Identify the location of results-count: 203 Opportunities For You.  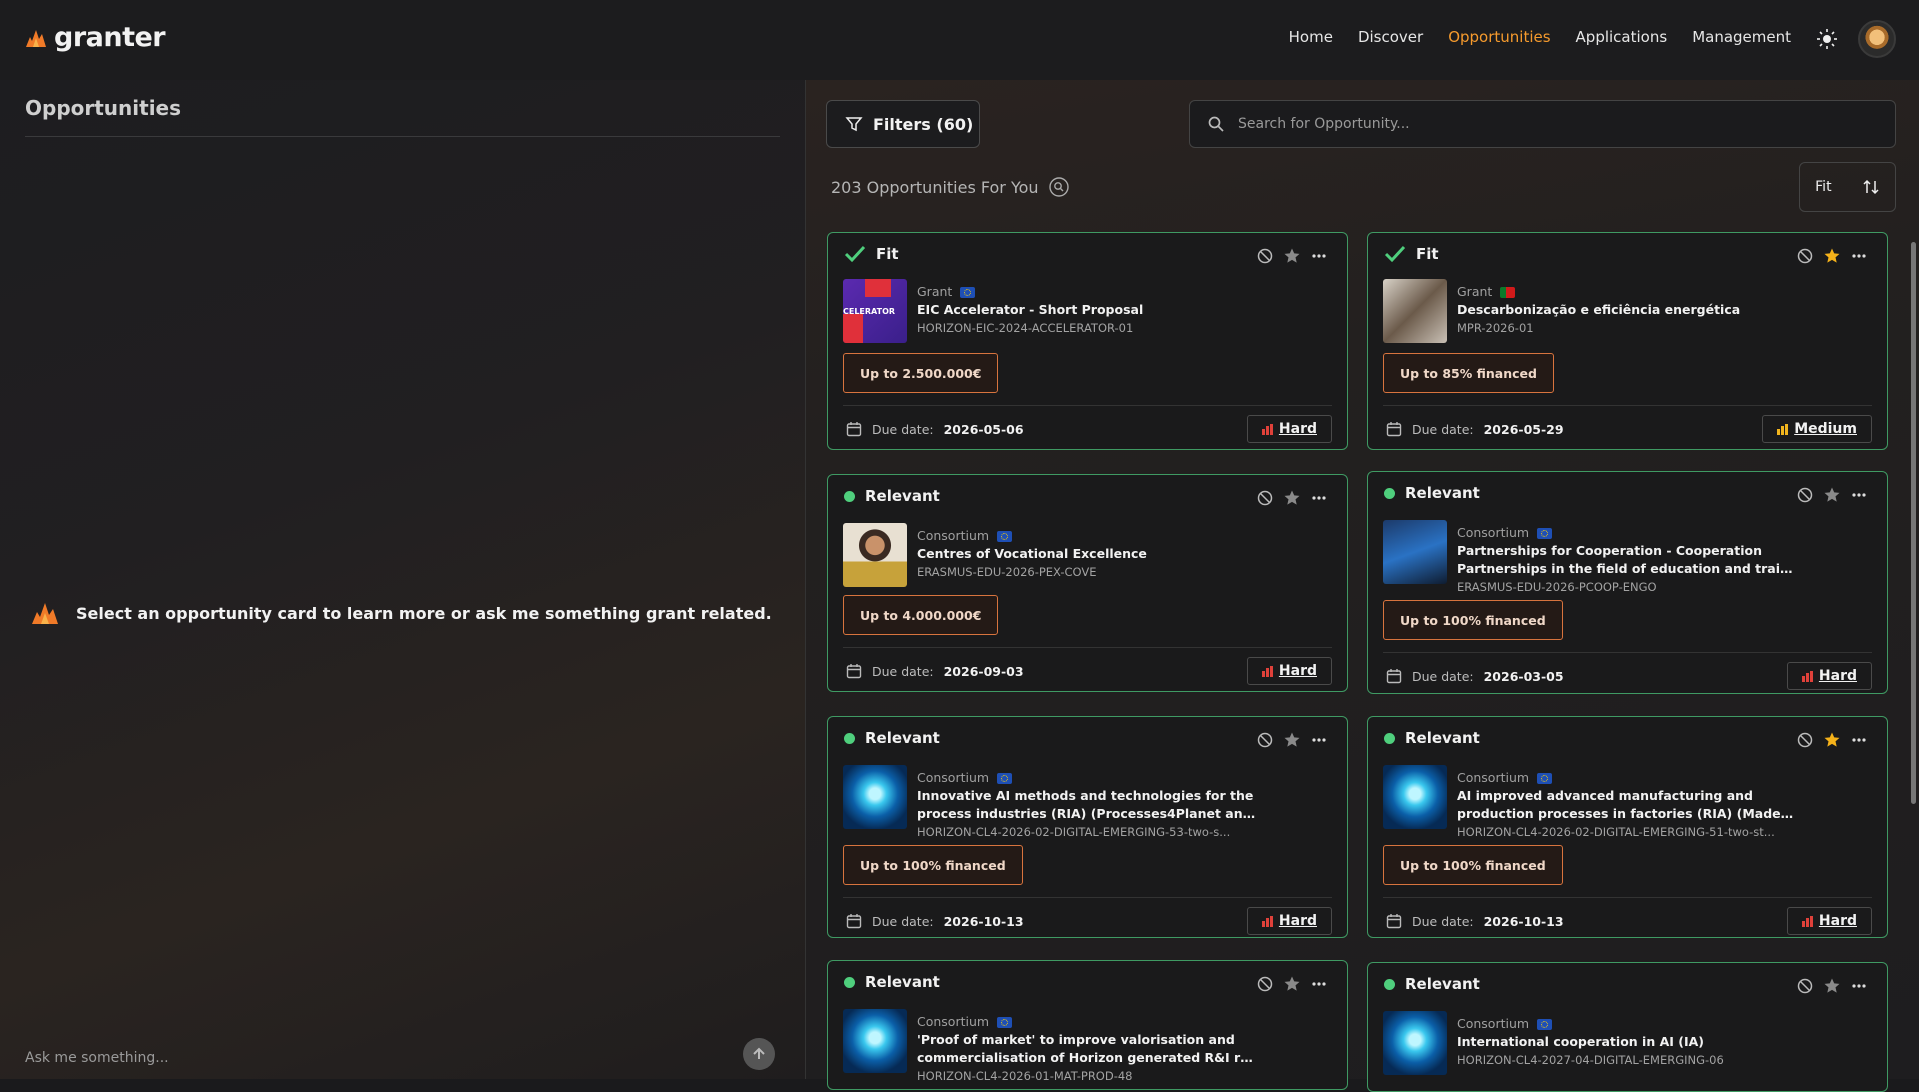
(950, 187).